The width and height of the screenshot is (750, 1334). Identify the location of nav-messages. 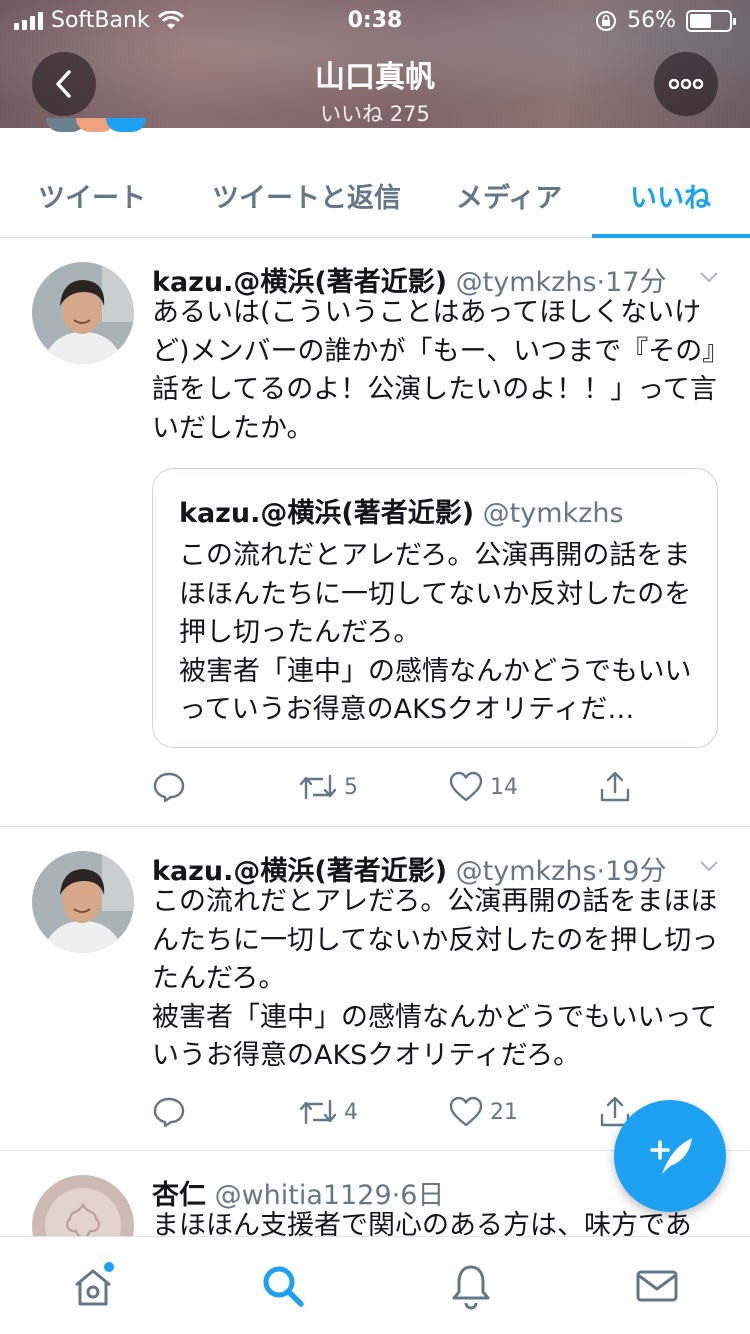
(657, 1286).